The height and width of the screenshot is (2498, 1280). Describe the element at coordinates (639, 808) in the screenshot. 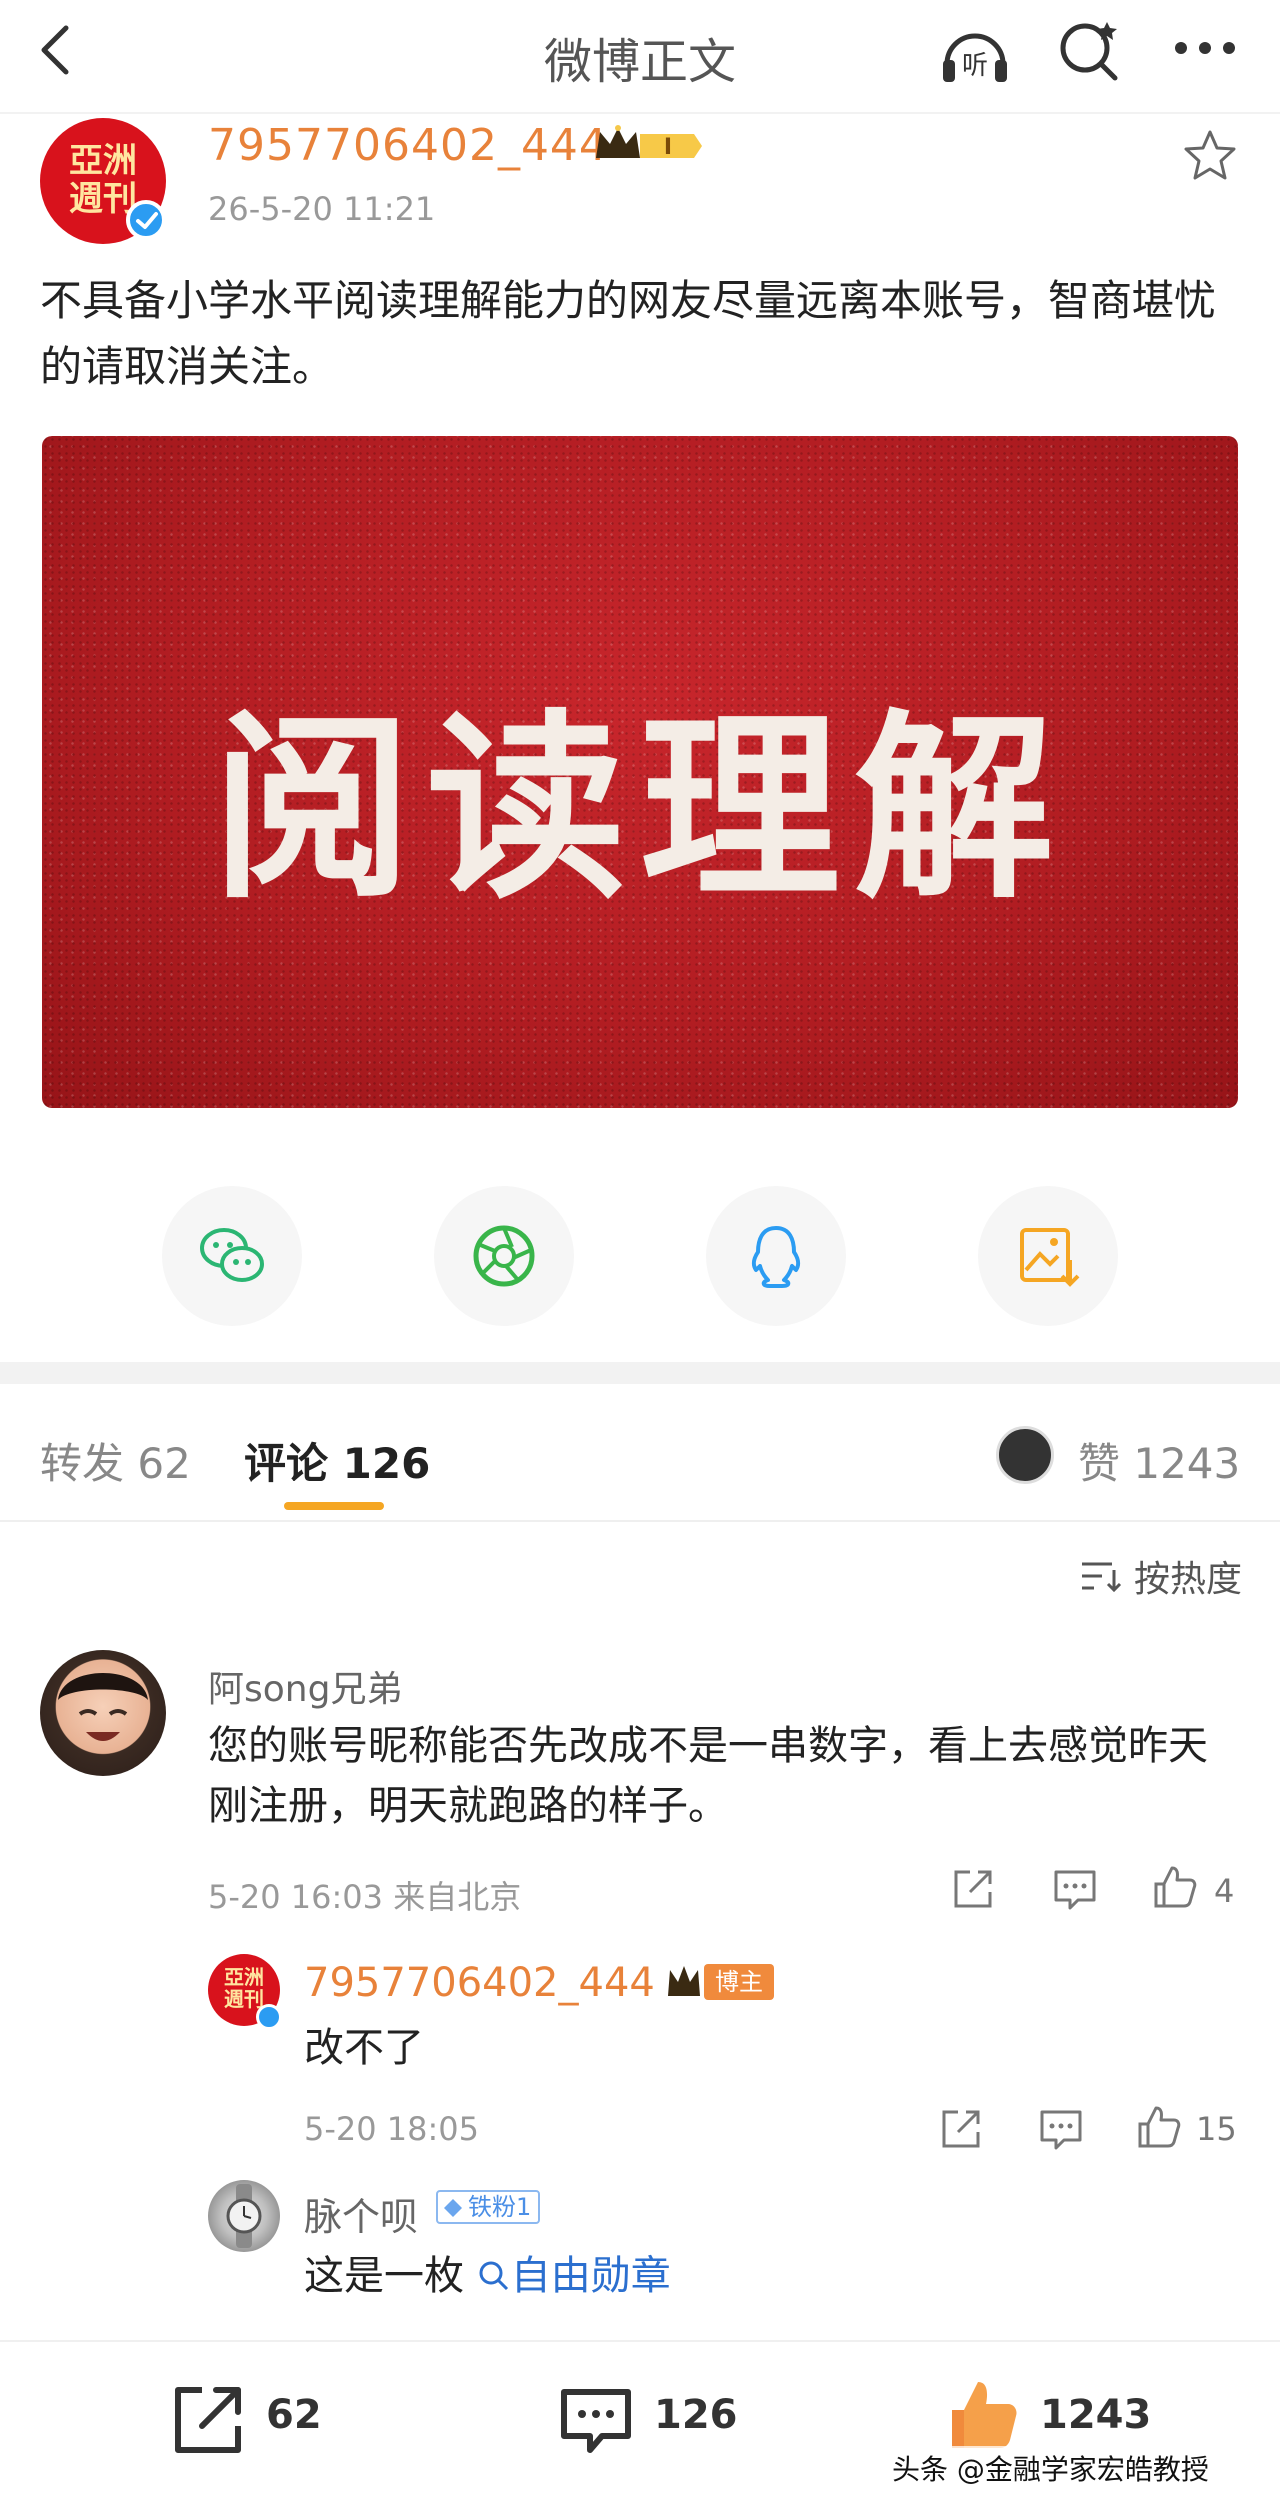

I see `post-image-text: 阅读理解` at that location.